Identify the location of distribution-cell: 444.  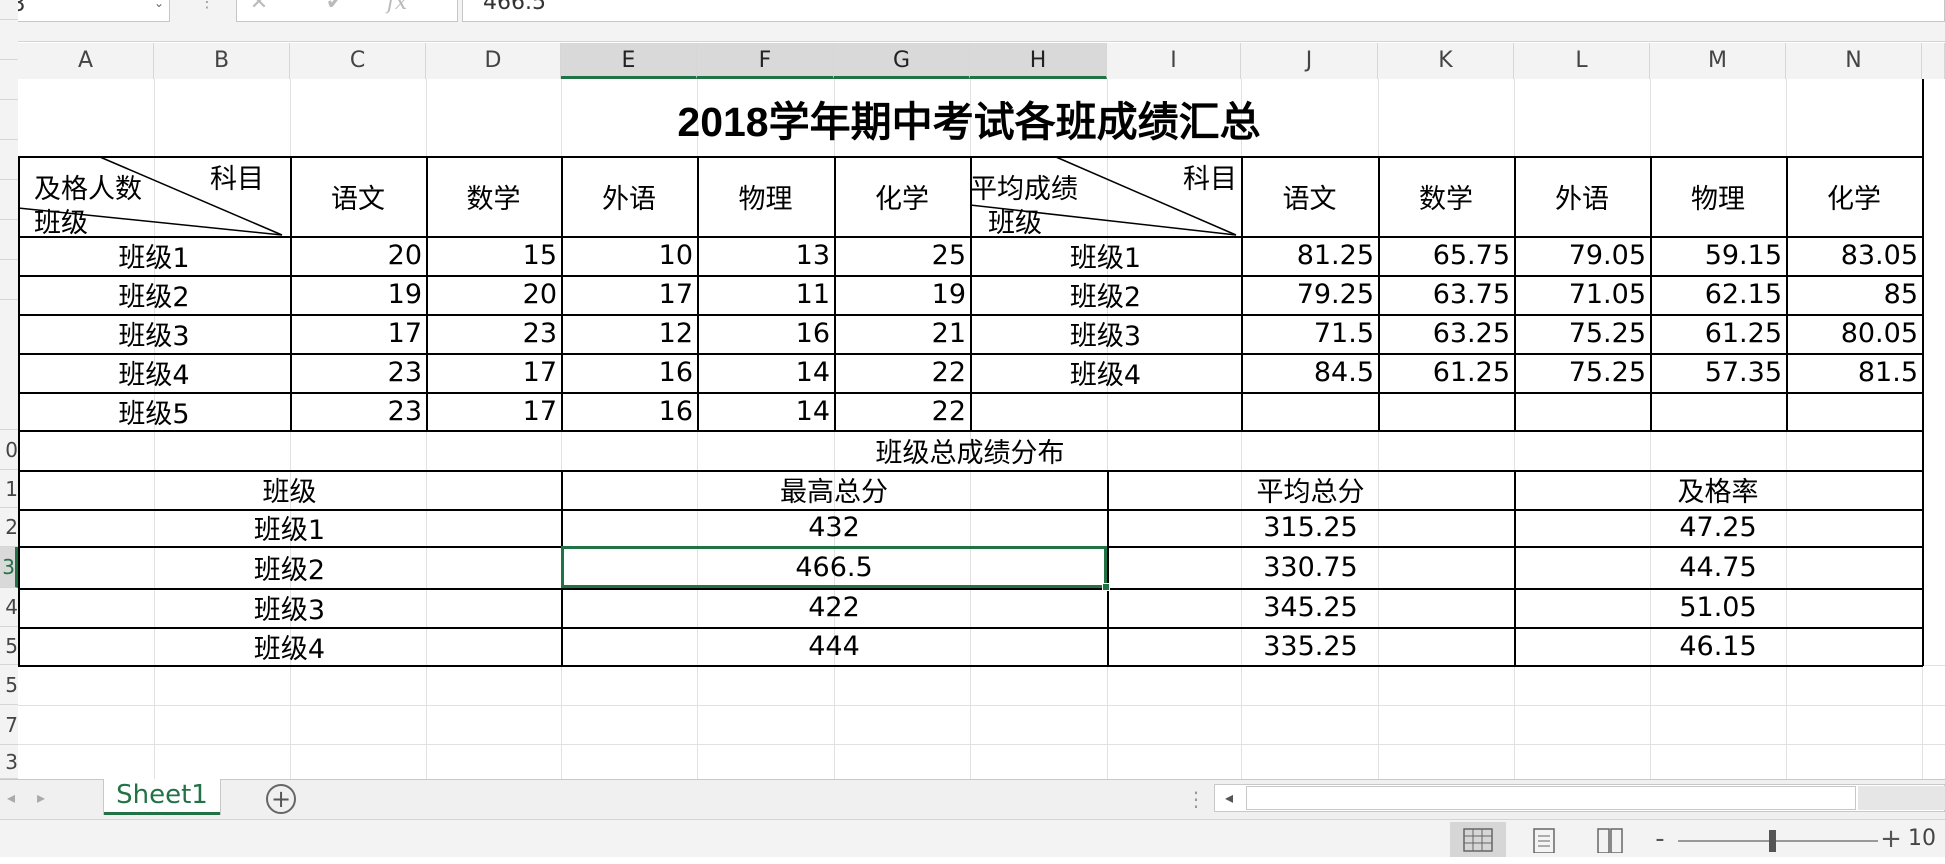
(834, 646).